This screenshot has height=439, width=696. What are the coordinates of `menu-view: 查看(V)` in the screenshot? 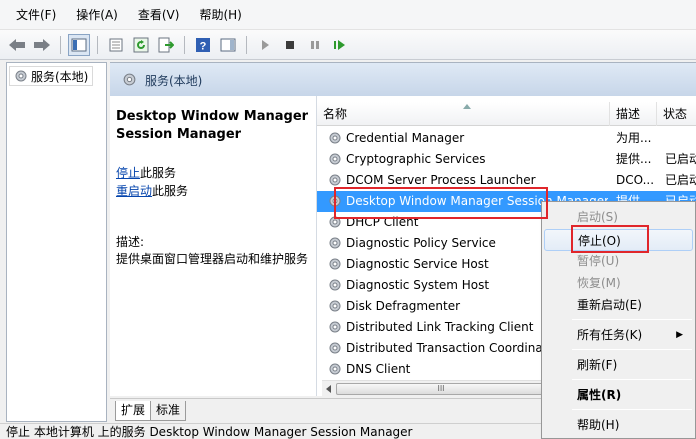 It's located at (159, 15).